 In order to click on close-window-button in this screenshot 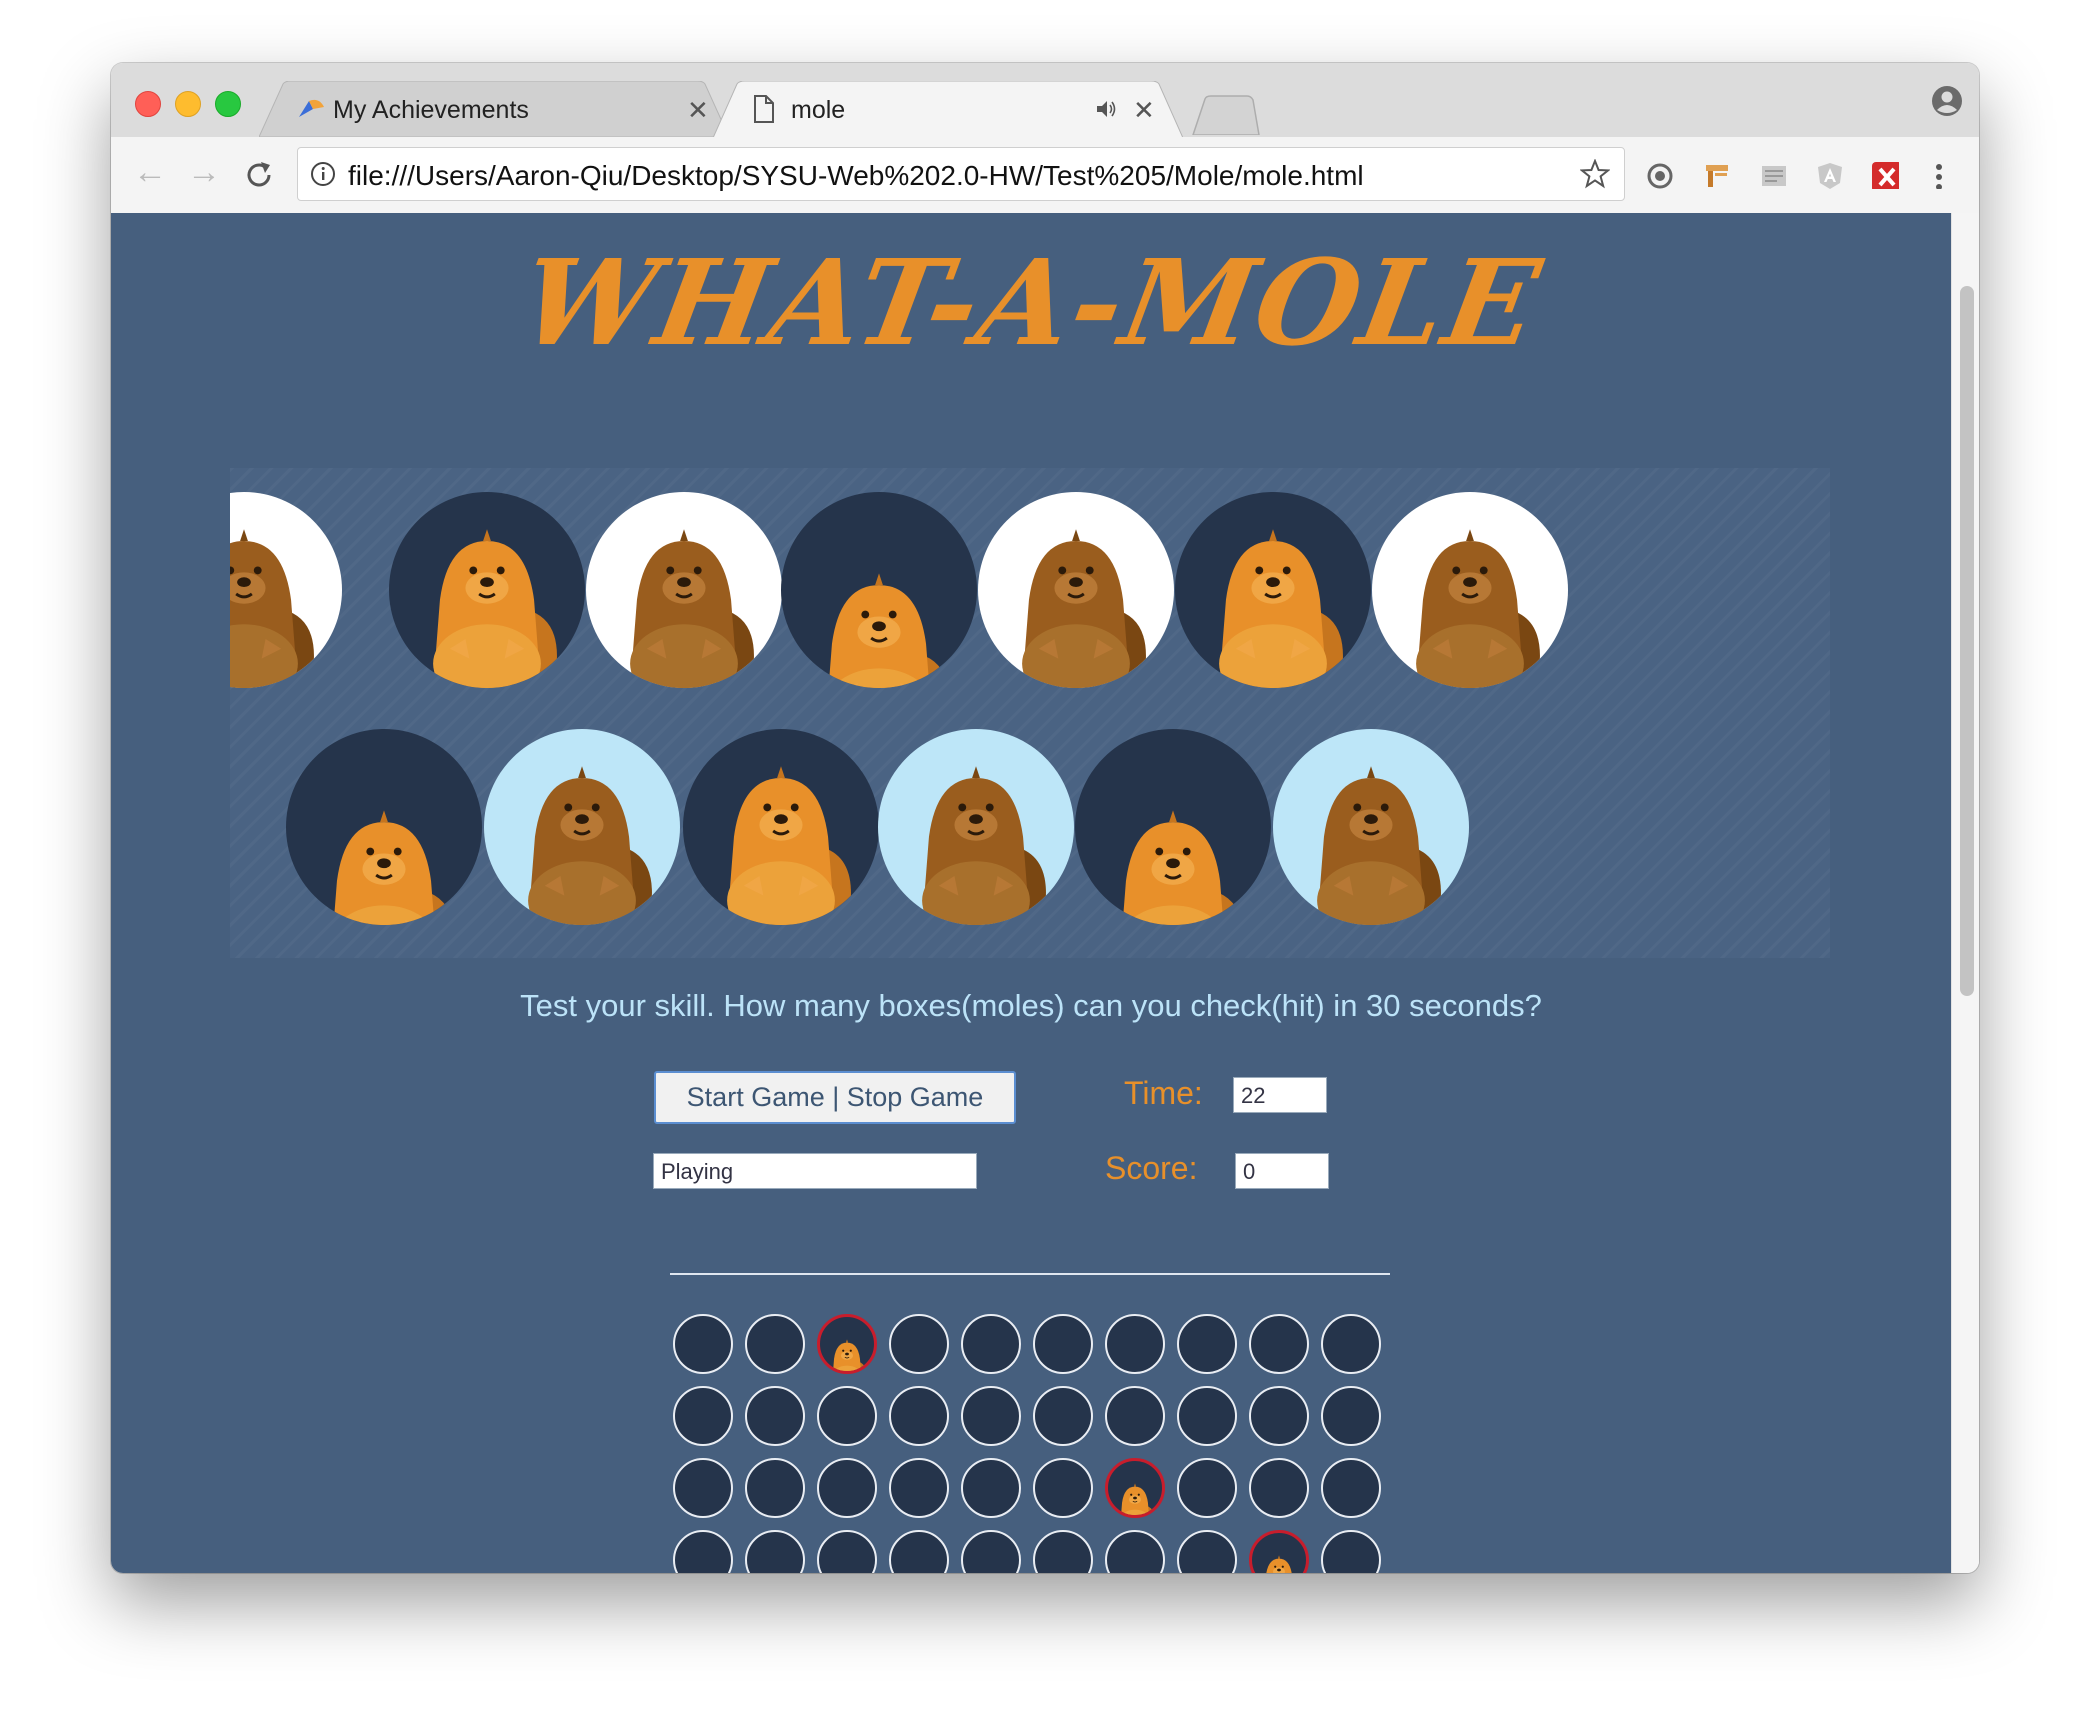, I will do `click(148, 104)`.